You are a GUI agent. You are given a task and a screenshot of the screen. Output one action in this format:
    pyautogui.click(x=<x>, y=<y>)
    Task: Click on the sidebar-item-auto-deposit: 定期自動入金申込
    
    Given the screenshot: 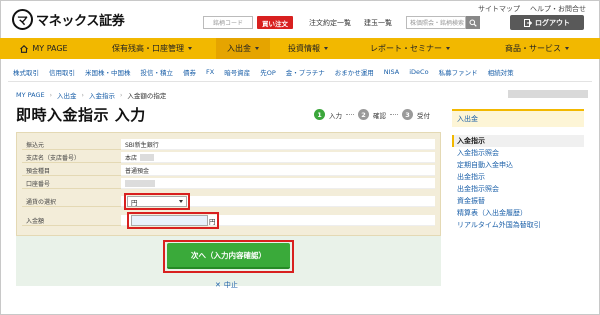 What is the action you would take?
    pyautogui.click(x=518, y=165)
    